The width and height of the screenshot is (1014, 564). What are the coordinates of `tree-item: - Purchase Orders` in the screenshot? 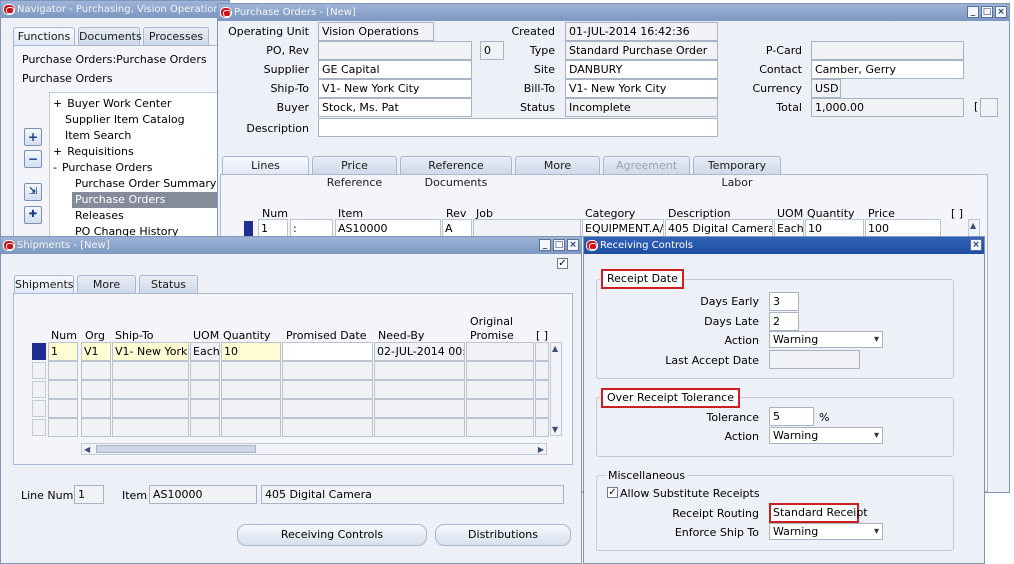 It's located at (102, 168).